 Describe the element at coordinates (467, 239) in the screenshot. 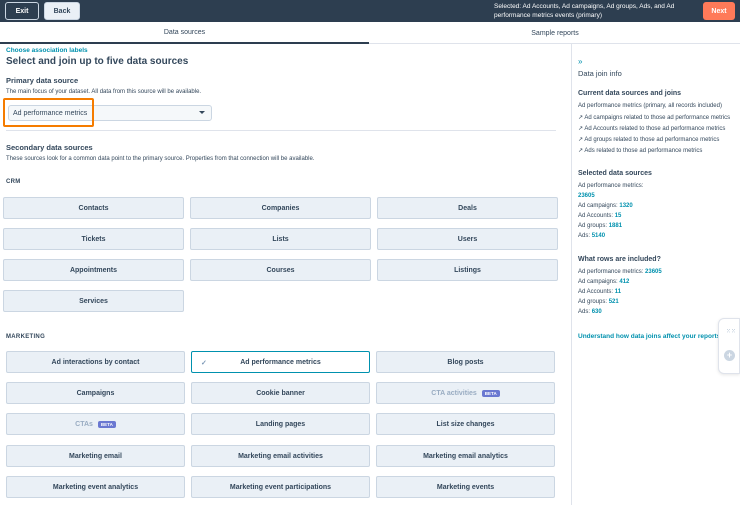

I see `source-tile-users: Users` at that location.